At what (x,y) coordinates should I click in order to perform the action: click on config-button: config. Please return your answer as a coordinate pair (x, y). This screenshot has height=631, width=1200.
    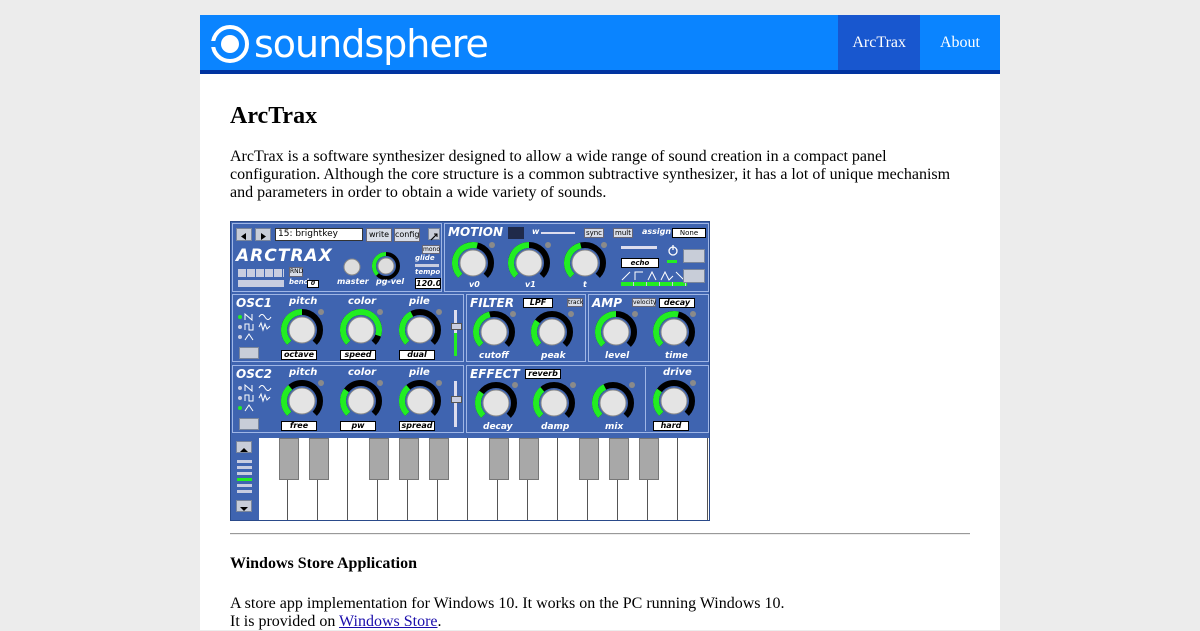
    Looking at the image, I should click on (407, 235).